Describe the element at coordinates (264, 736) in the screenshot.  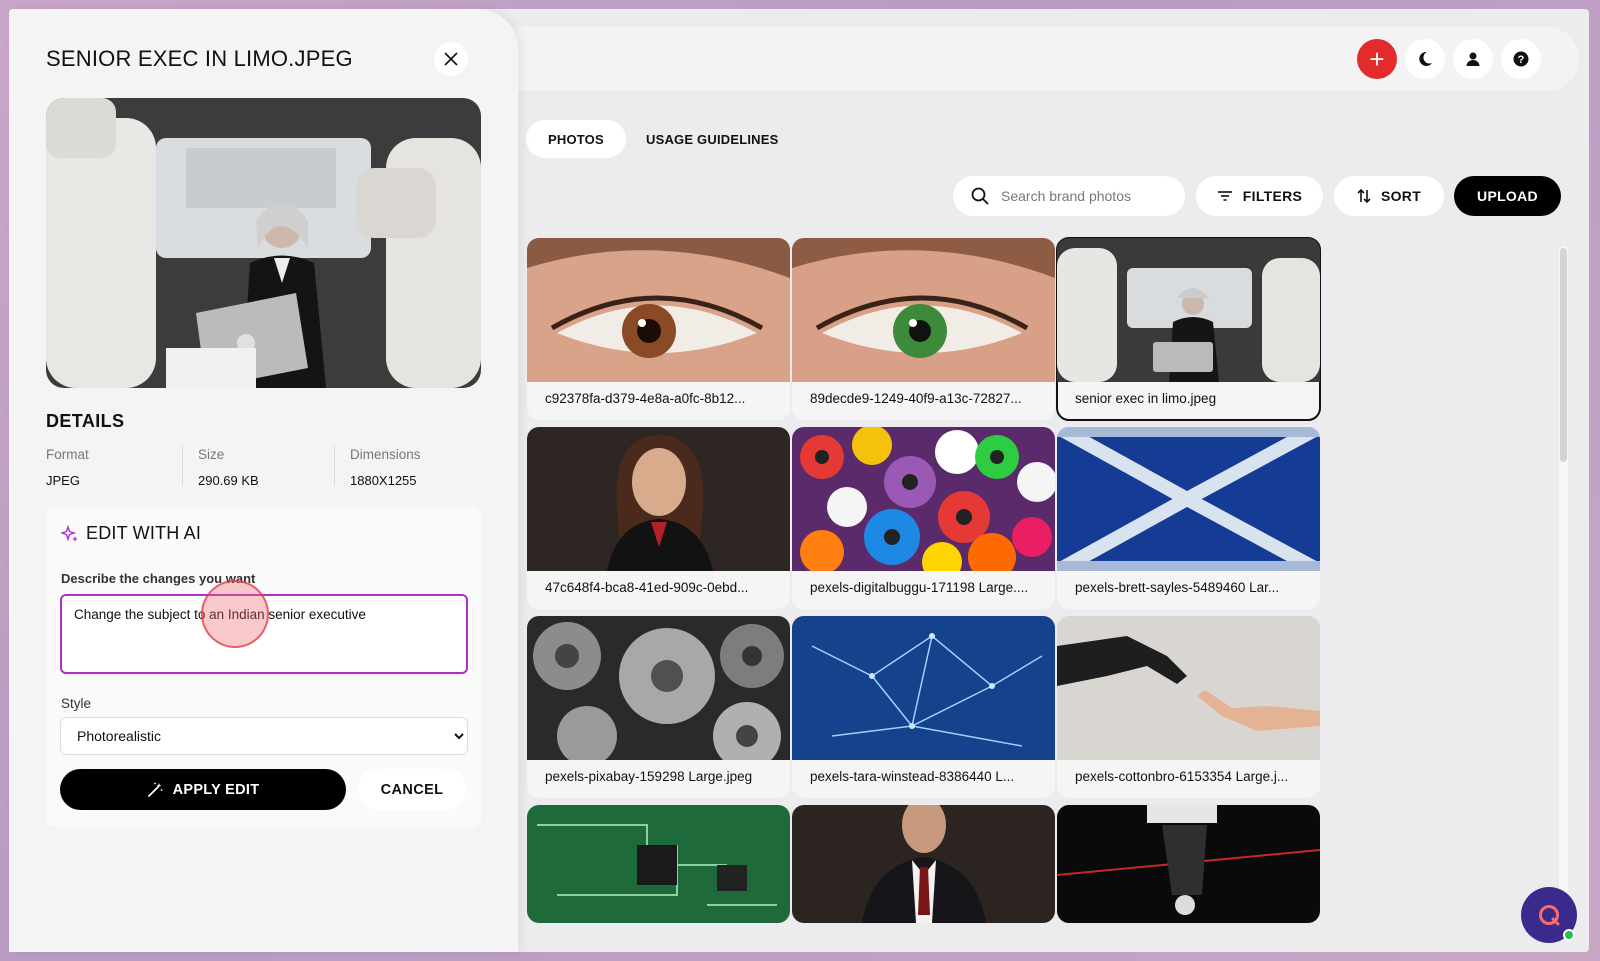
I see `style-select: Photorealistic` at that location.